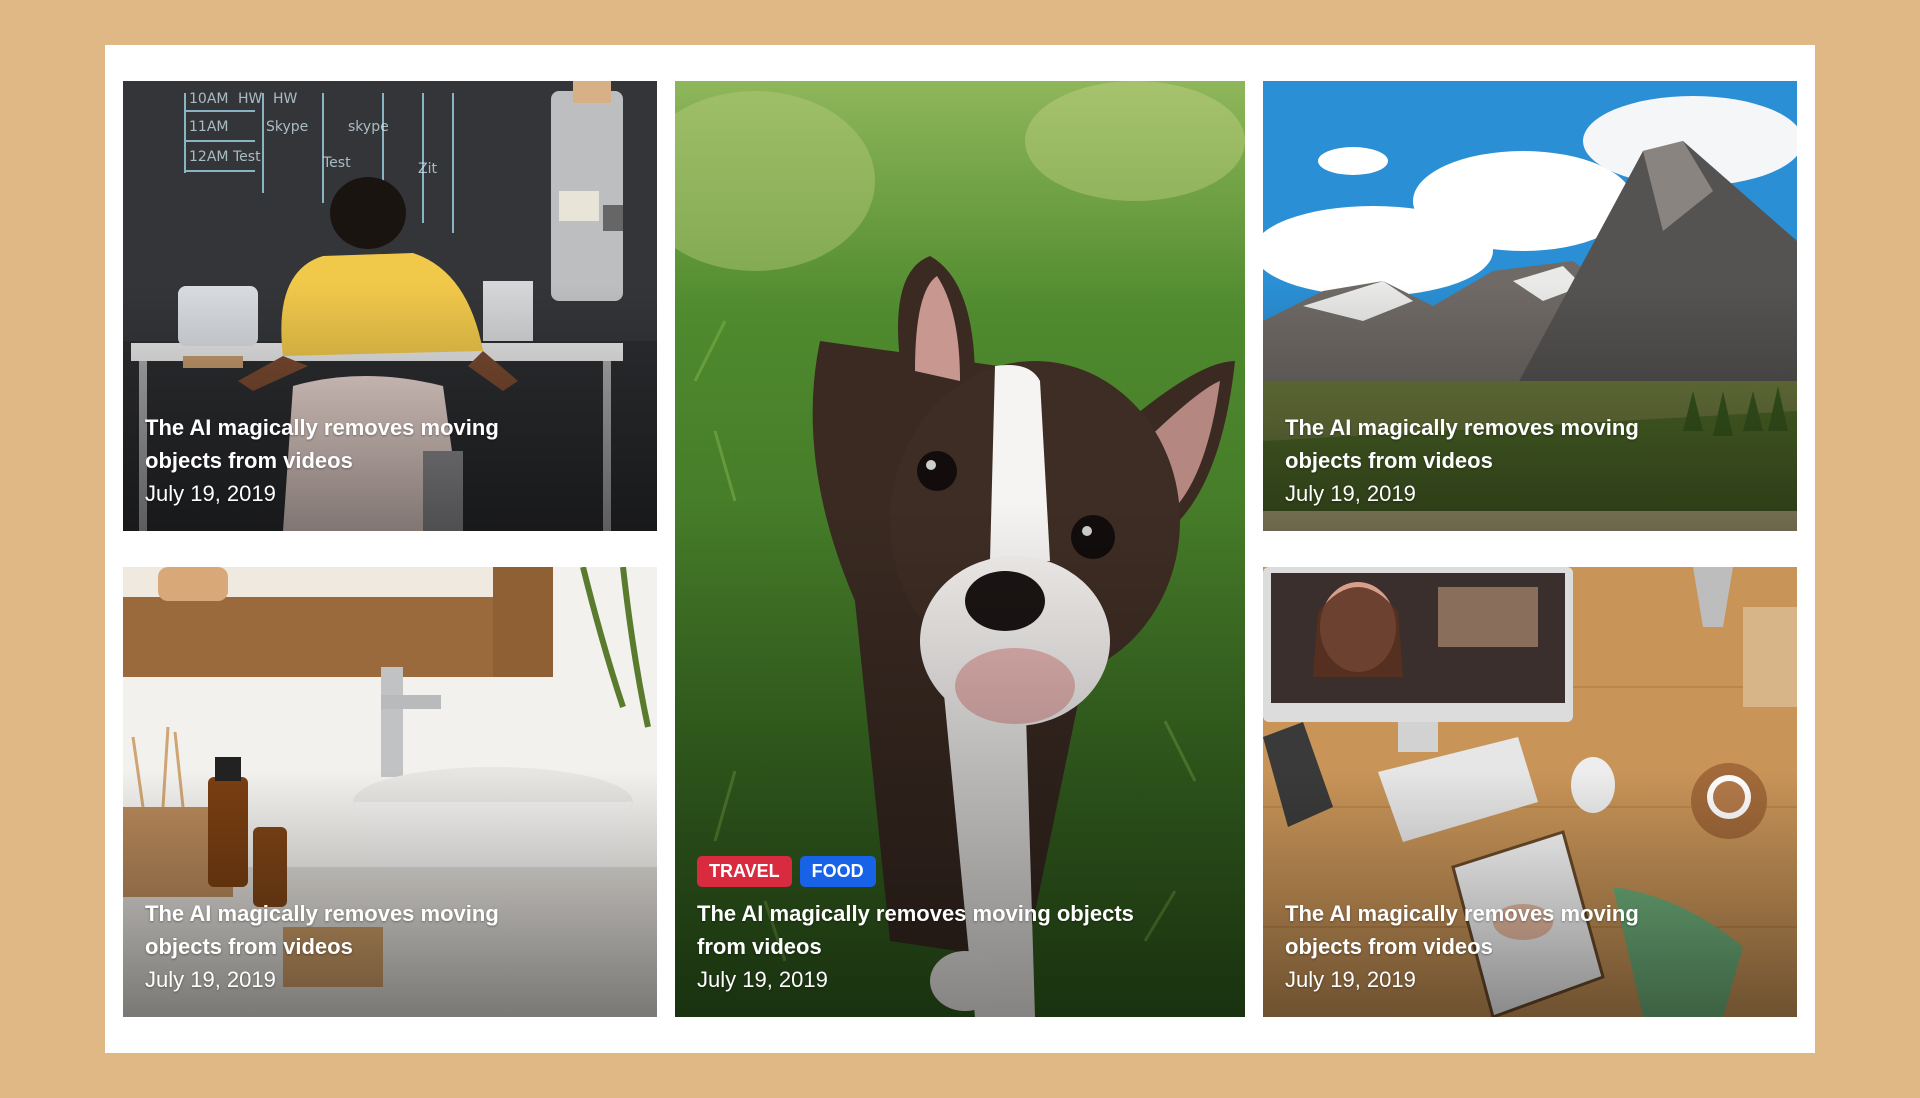 Image resolution: width=1920 pixels, height=1098 pixels. Describe the element at coordinates (427, 169) in the screenshot. I see `svg-text: Zit` at that location.